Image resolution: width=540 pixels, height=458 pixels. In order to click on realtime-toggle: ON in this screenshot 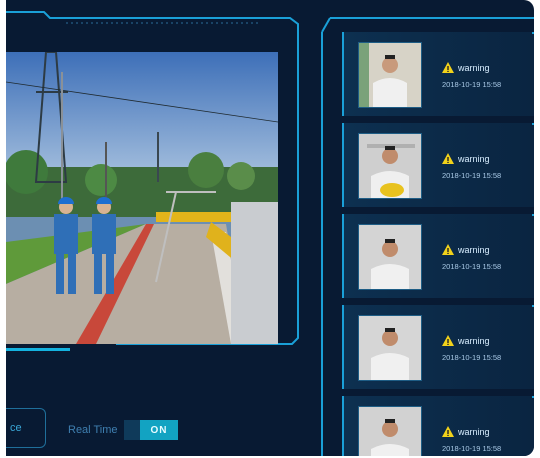, I will do `click(151, 430)`.